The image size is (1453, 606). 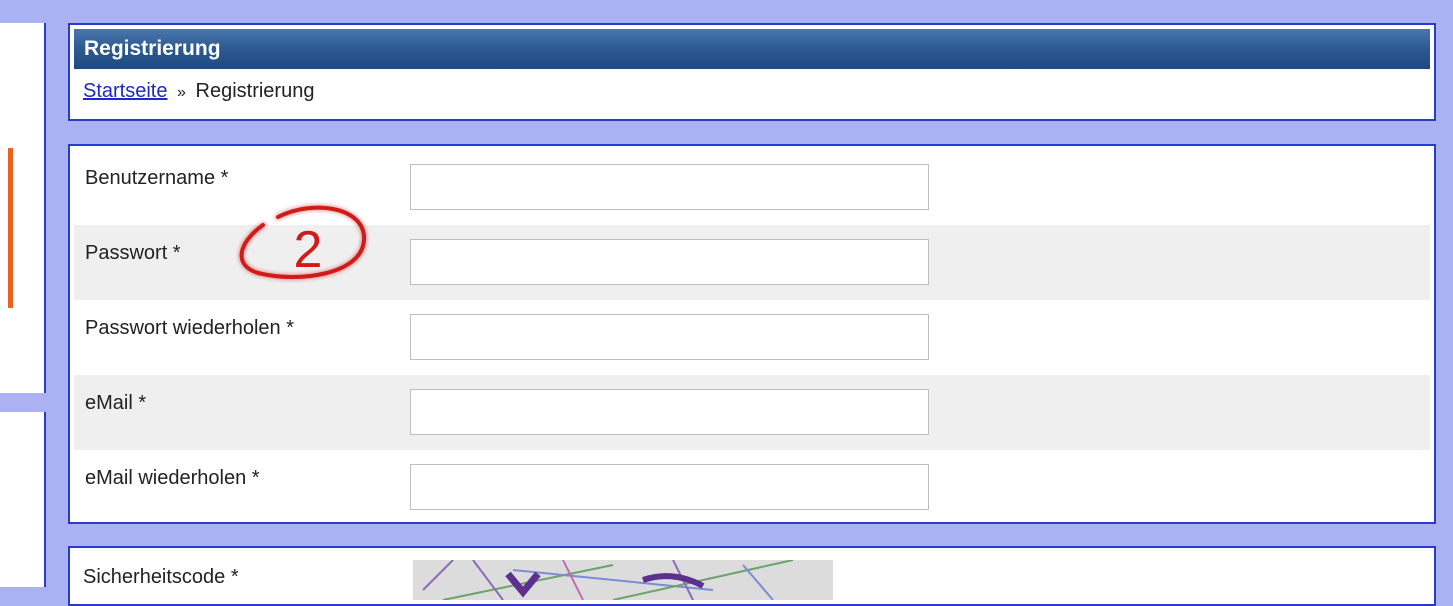 What do you see at coordinates (116, 403) in the screenshot?
I see `email-label: eMail *` at bounding box center [116, 403].